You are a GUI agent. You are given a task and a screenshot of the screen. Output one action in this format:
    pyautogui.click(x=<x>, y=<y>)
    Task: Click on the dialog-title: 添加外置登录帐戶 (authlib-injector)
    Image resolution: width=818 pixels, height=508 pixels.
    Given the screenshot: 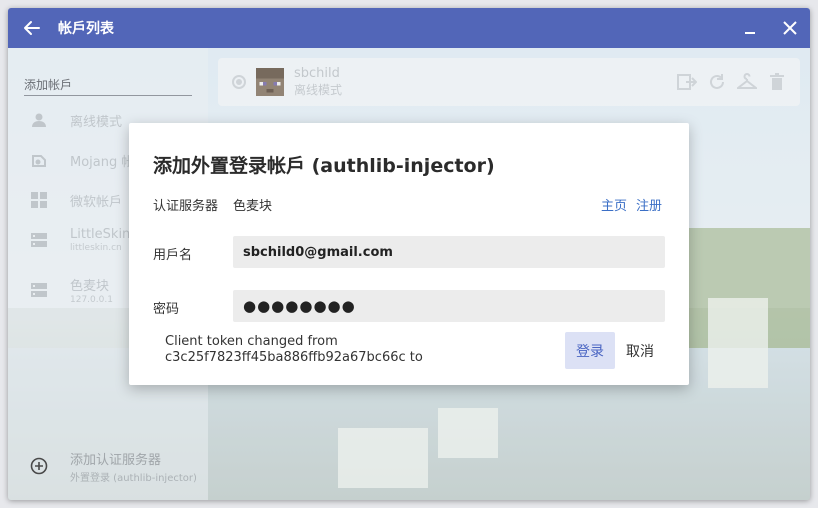 What is the action you would take?
    pyautogui.click(x=324, y=166)
    